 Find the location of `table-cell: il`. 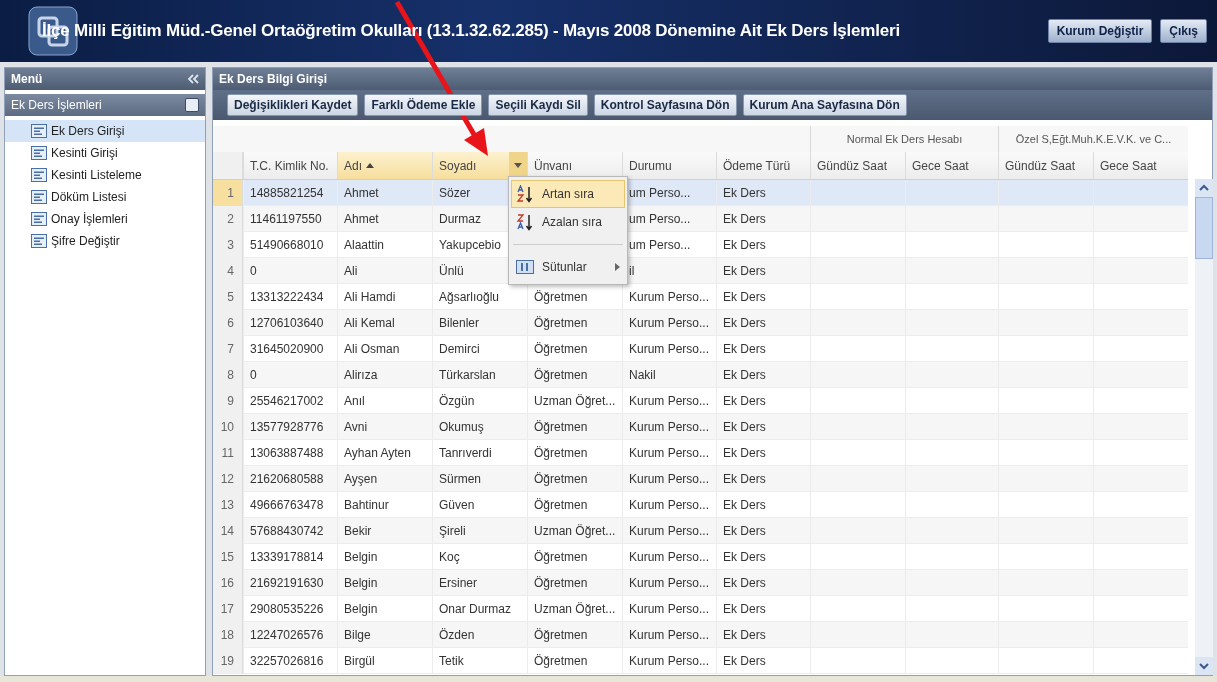

table-cell: il is located at coordinates (632, 270).